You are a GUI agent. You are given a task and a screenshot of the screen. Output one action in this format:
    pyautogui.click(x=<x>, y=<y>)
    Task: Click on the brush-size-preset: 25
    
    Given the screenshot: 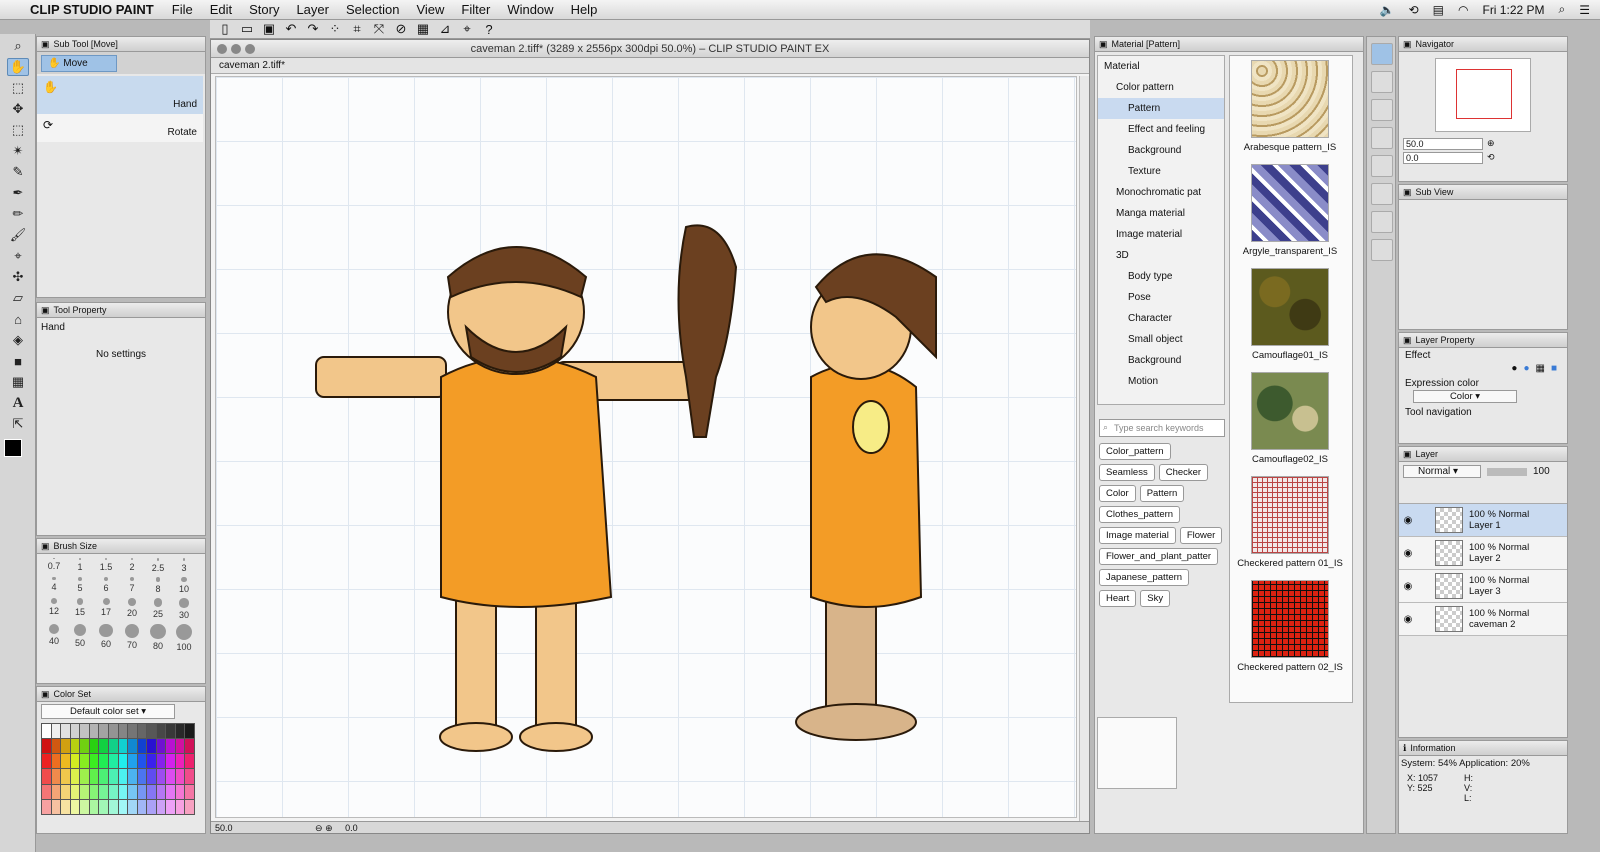 What is the action you would take?
    pyautogui.click(x=158, y=608)
    